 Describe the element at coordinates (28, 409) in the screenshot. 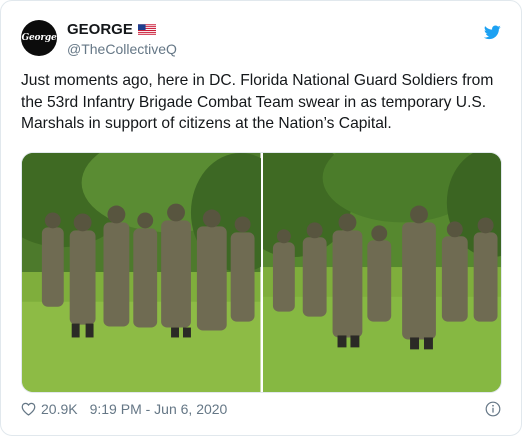

I see `heart-icon` at that location.